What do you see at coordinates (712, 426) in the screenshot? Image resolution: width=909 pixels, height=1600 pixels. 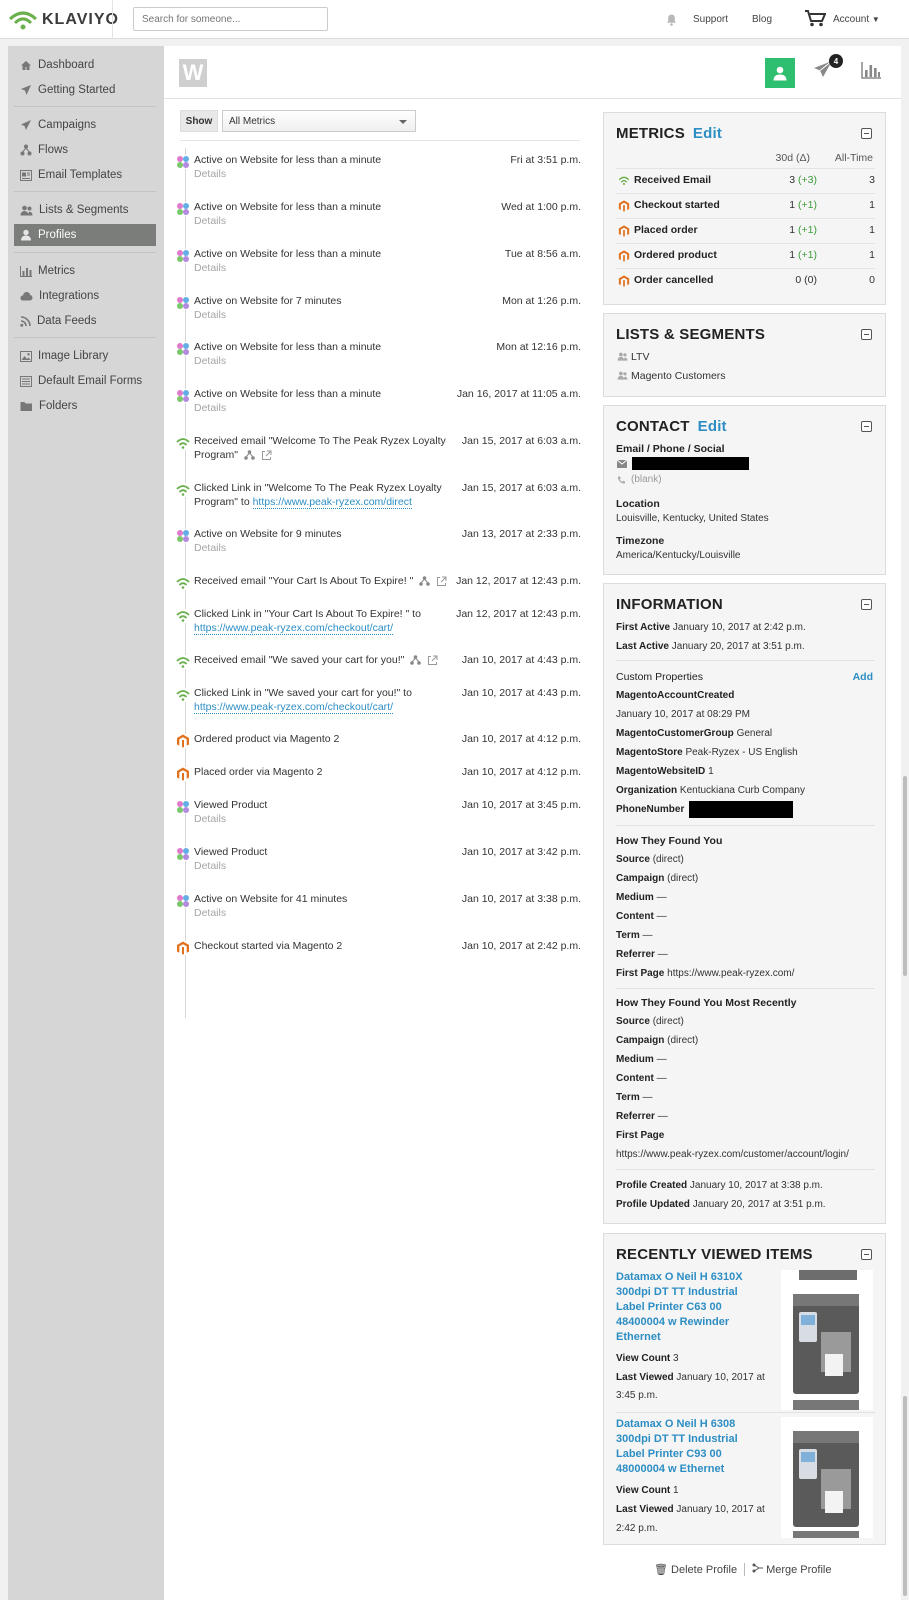 I see `edit-contact-link: Edit` at bounding box center [712, 426].